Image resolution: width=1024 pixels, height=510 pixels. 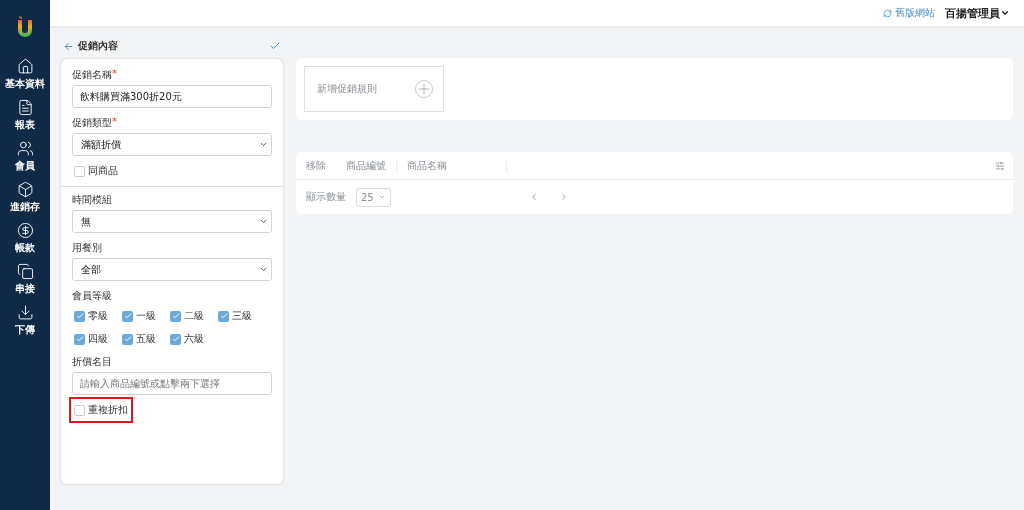 I want to click on select-field: 滿額折價, so click(x=172, y=144).